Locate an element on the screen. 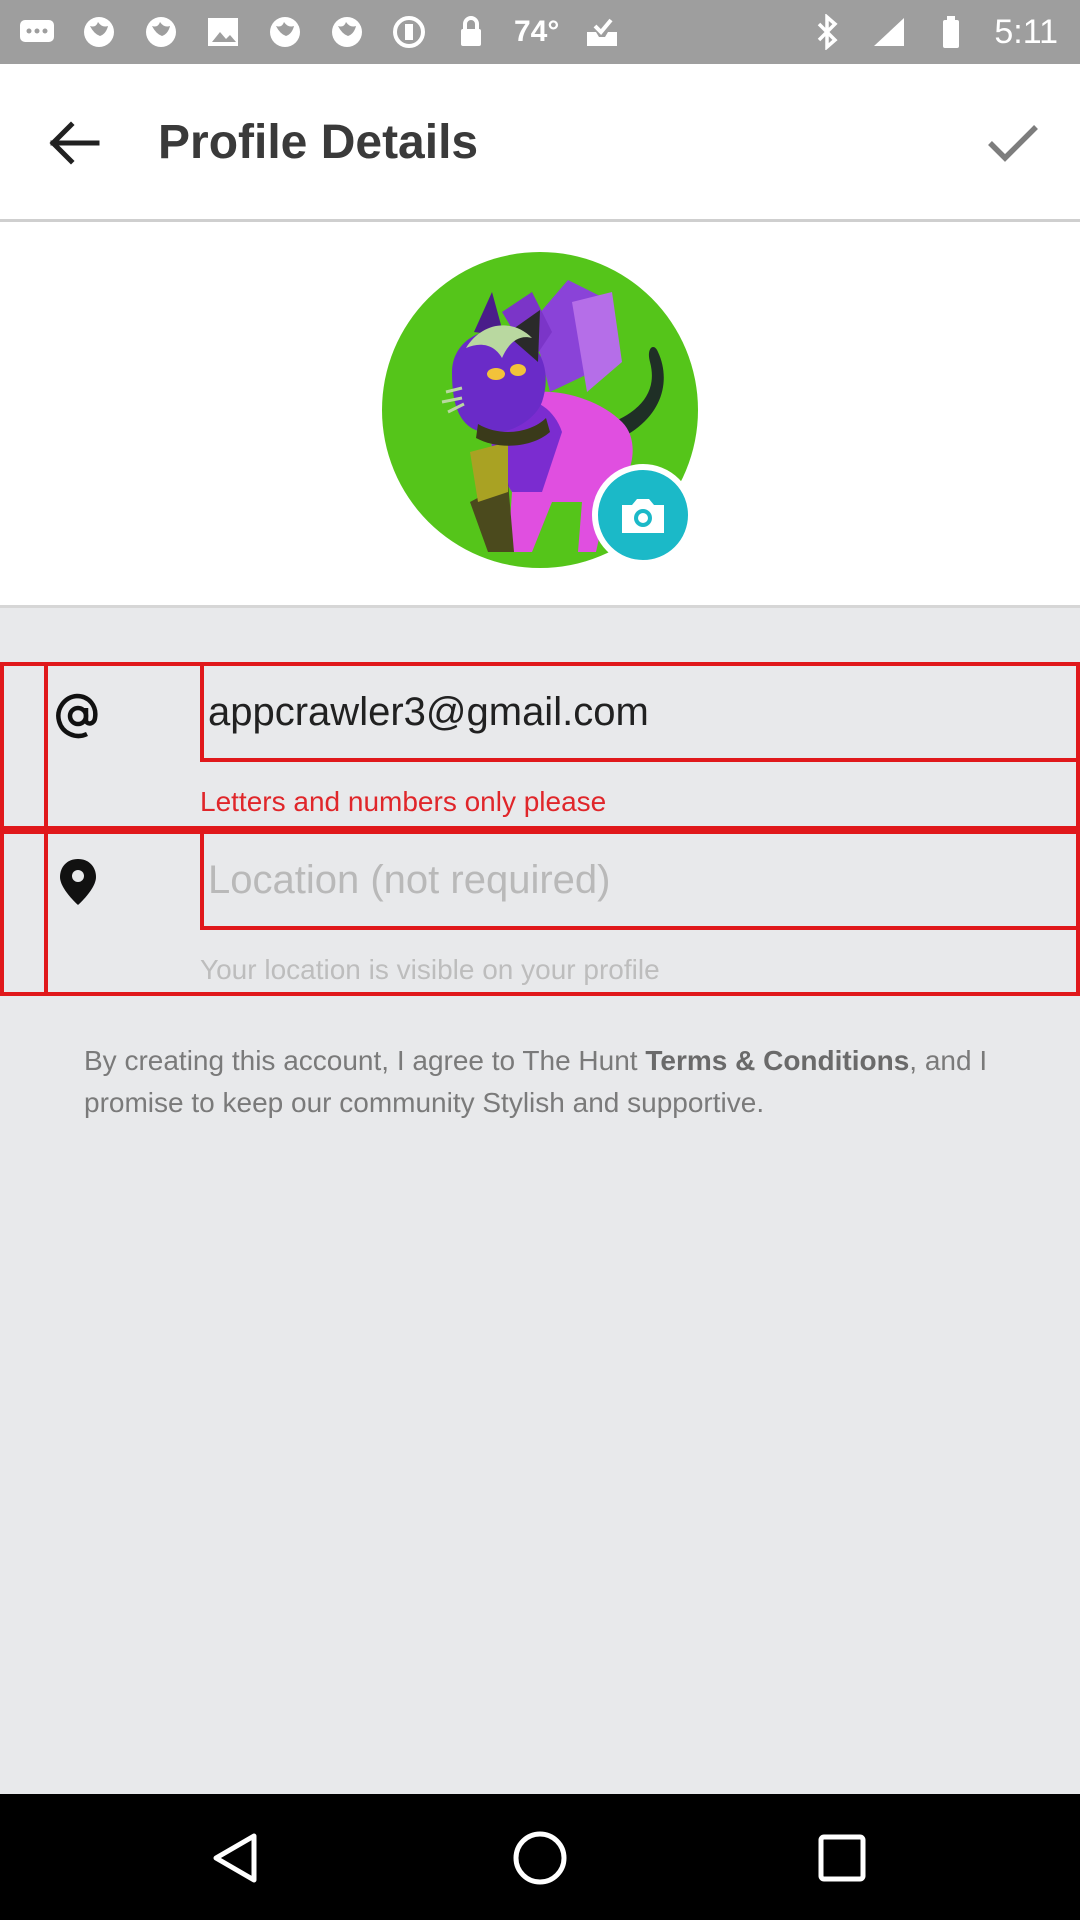 This screenshot has width=1080, height=1920. nav-back-button is located at coordinates (236, 1858).